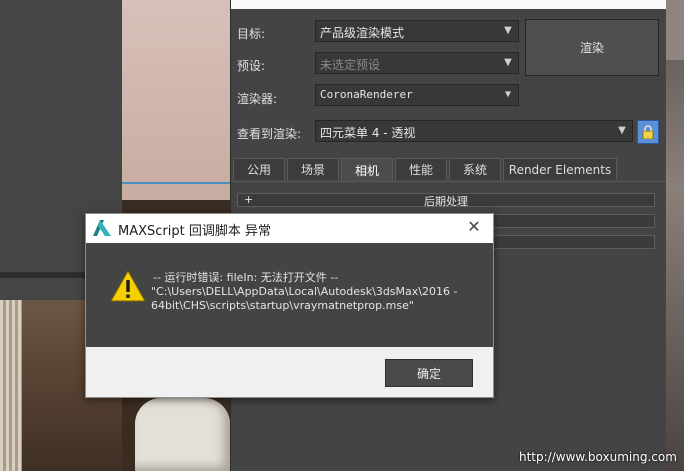  I want to click on view-to-render-label: 查看到渲染:, so click(269, 134).